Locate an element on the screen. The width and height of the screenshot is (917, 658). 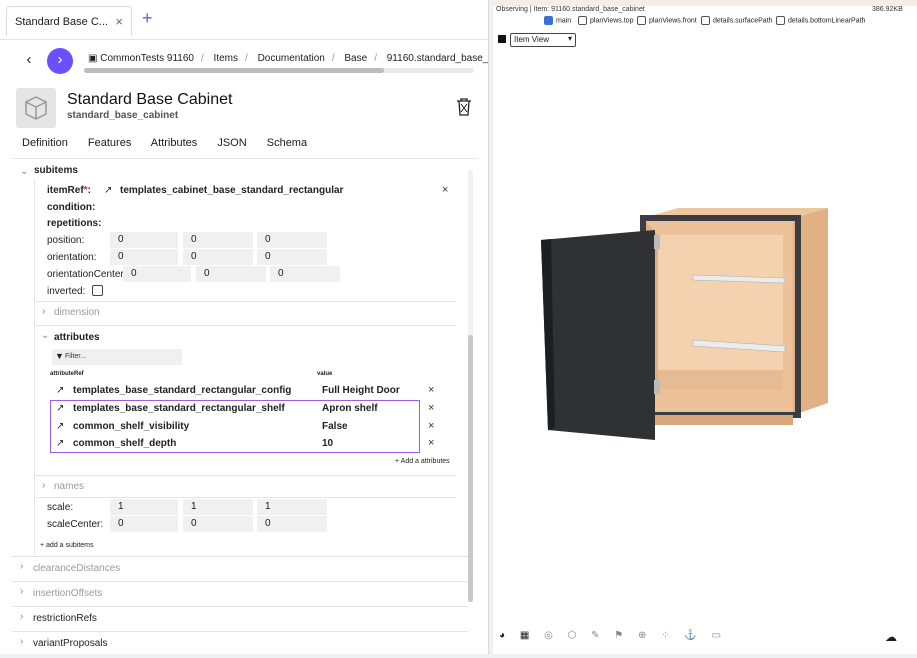
flag-icon: ⚑ is located at coordinates (618, 635).